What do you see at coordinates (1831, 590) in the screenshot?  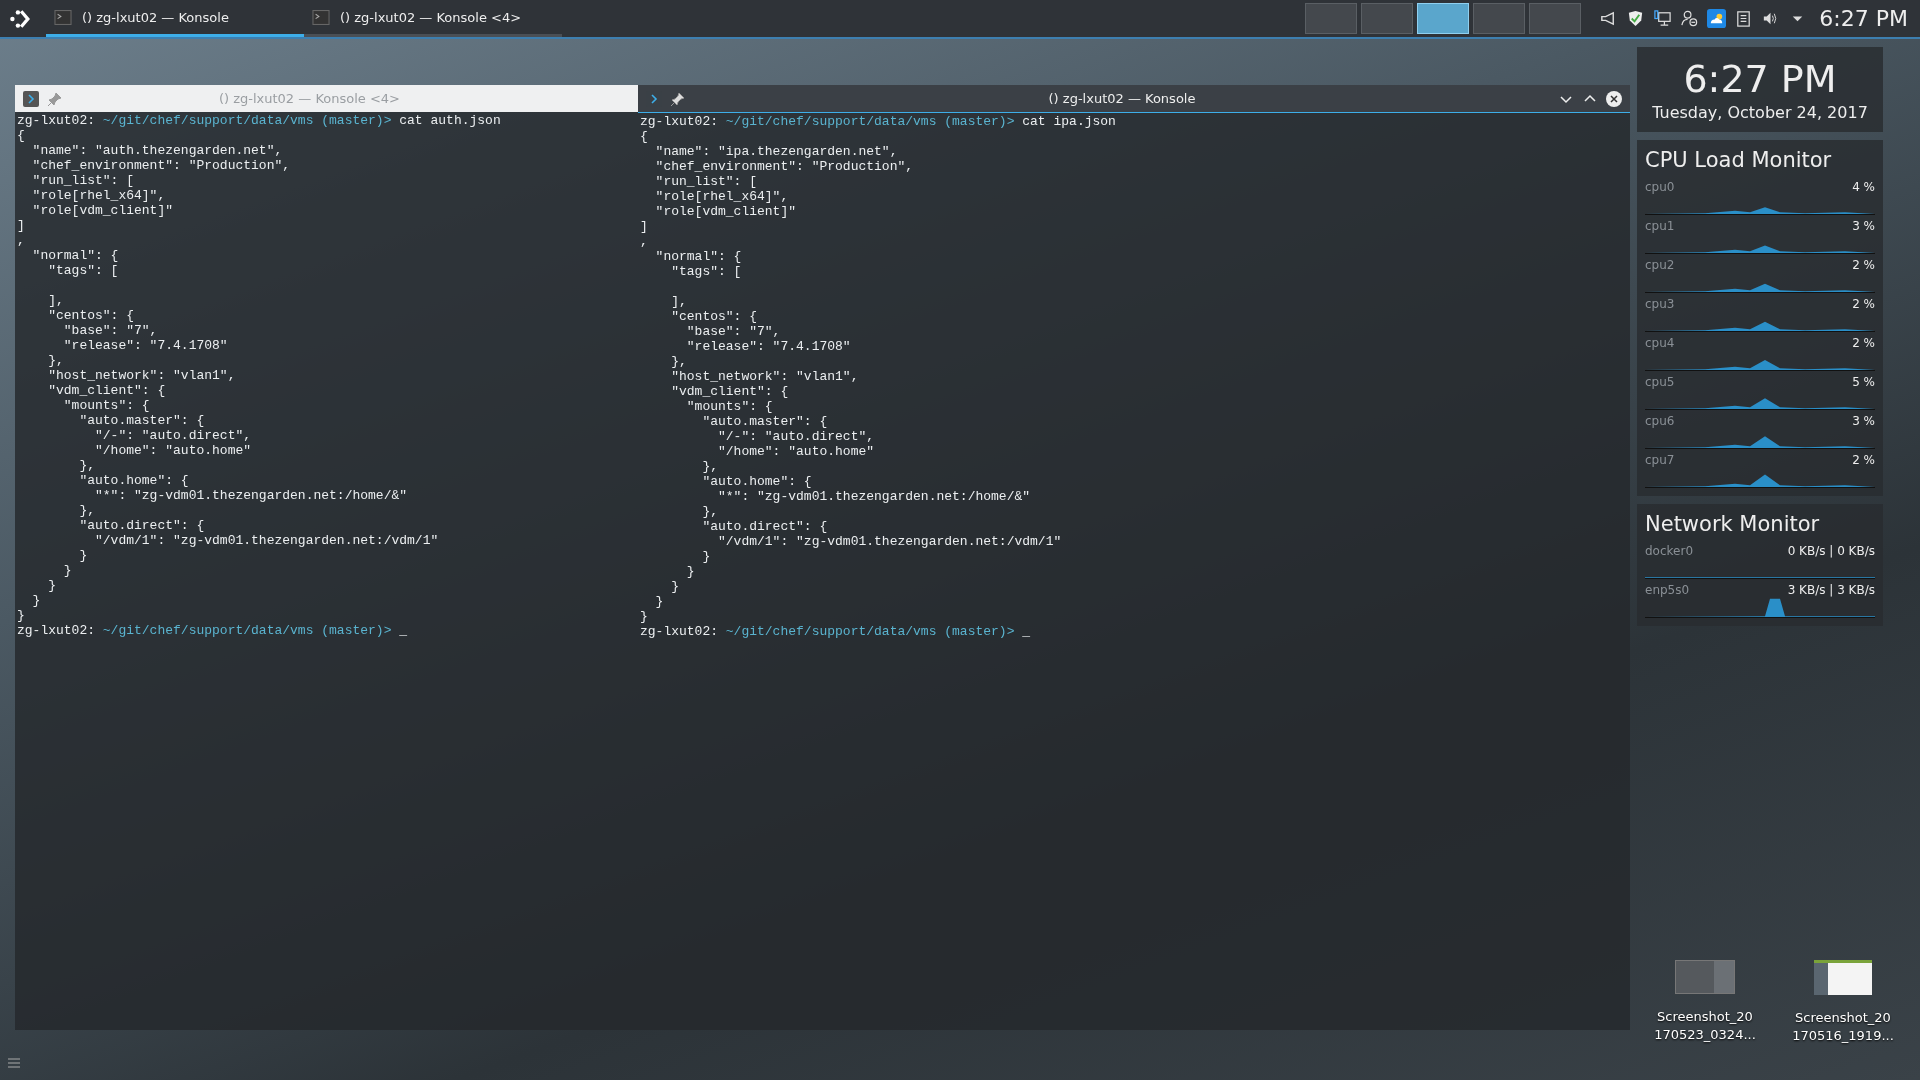 I see `network-rate: 3 KB/s | 3 KB/s` at bounding box center [1831, 590].